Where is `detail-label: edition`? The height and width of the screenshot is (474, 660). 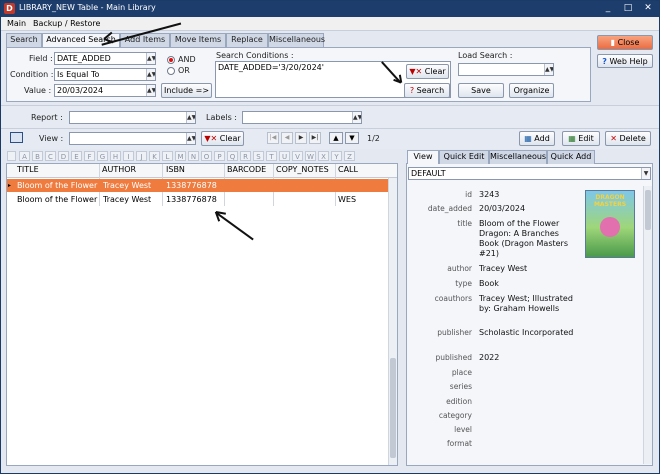
detail-label: edition is located at coordinates (459, 401).